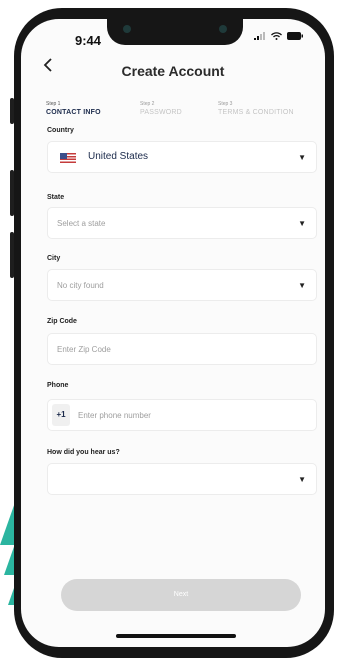 The height and width of the screenshot is (662, 339). I want to click on status-icons, so click(278, 36).